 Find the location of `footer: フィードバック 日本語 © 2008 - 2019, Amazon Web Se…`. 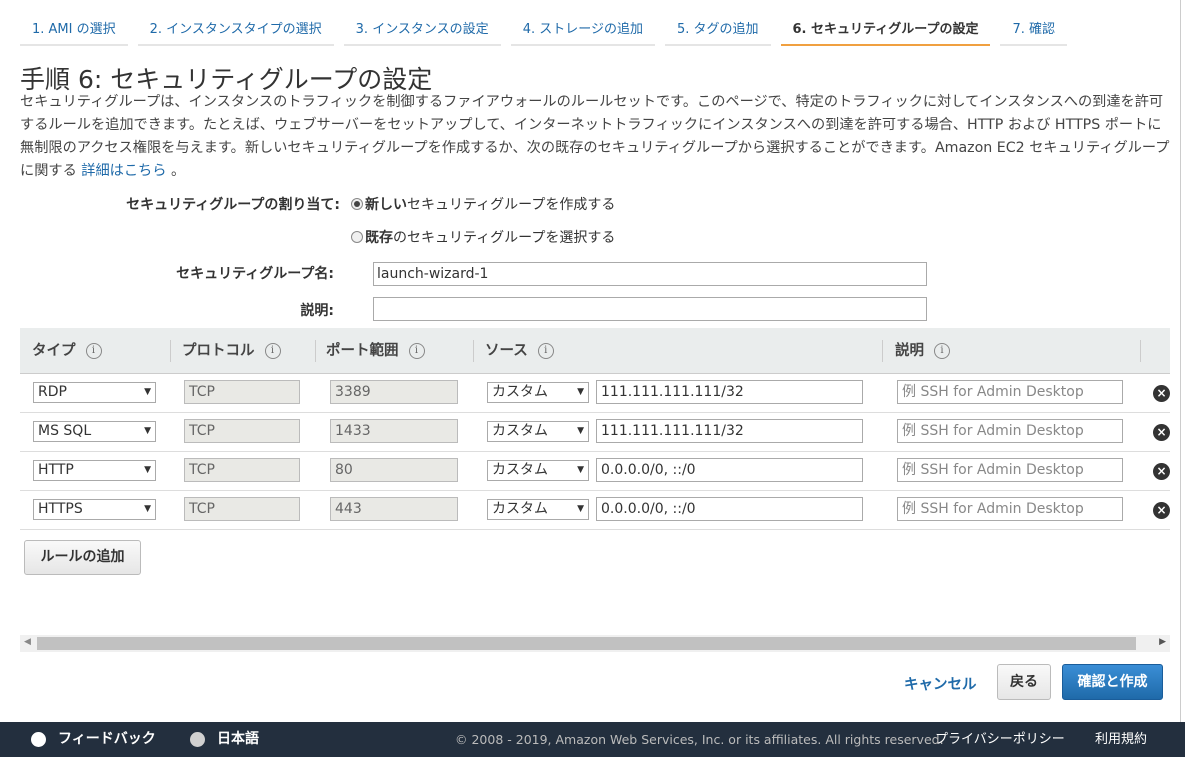

footer: フィードバック 日本語 © 2008 - 2019, Amazon Web Se… is located at coordinates (592, 739).